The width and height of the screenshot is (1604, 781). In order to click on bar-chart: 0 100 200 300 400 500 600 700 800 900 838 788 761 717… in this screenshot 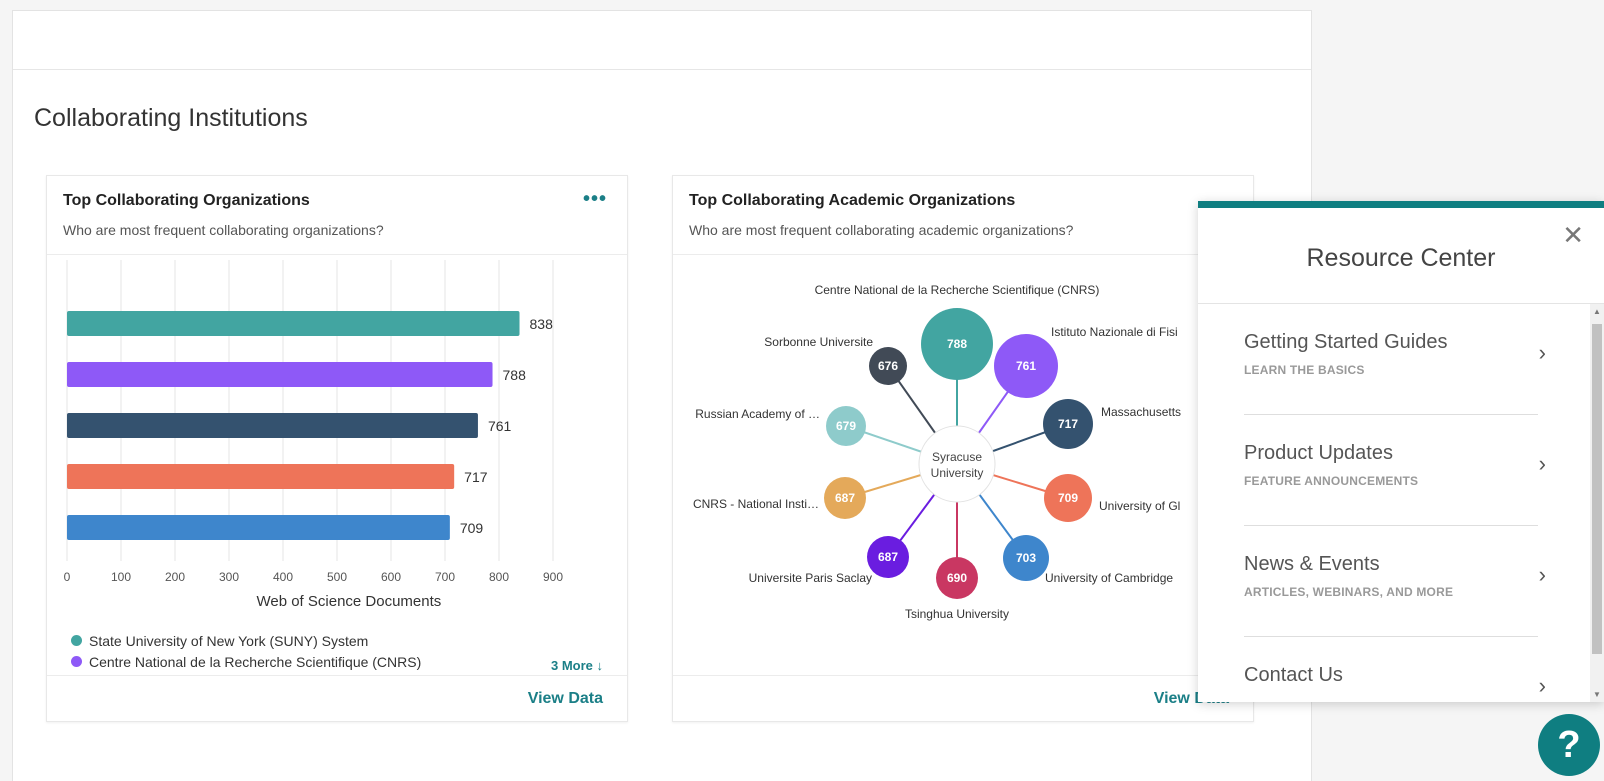, I will do `click(313, 435)`.